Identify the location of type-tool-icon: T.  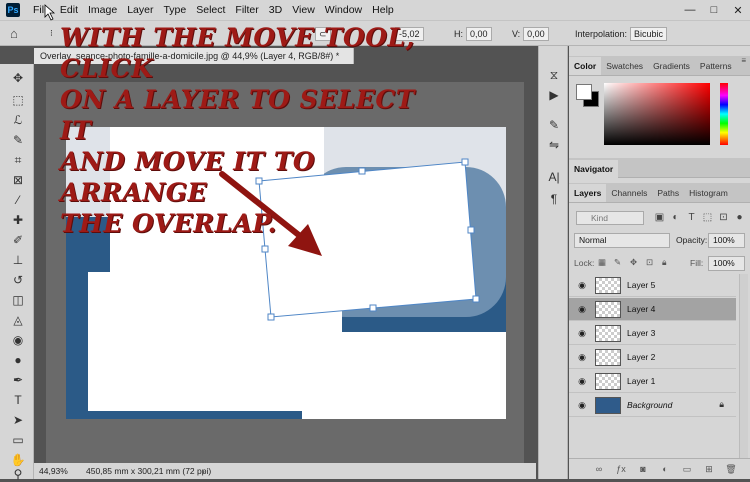
(18, 400).